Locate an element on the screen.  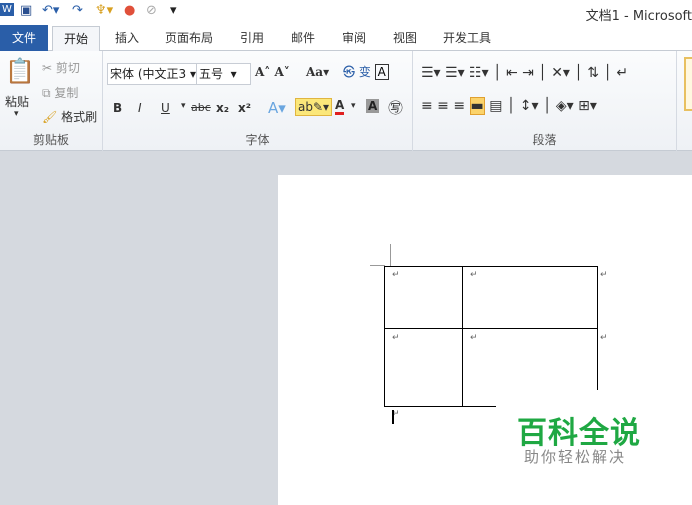
copy-label: 复制 is located at coordinates (66, 93).